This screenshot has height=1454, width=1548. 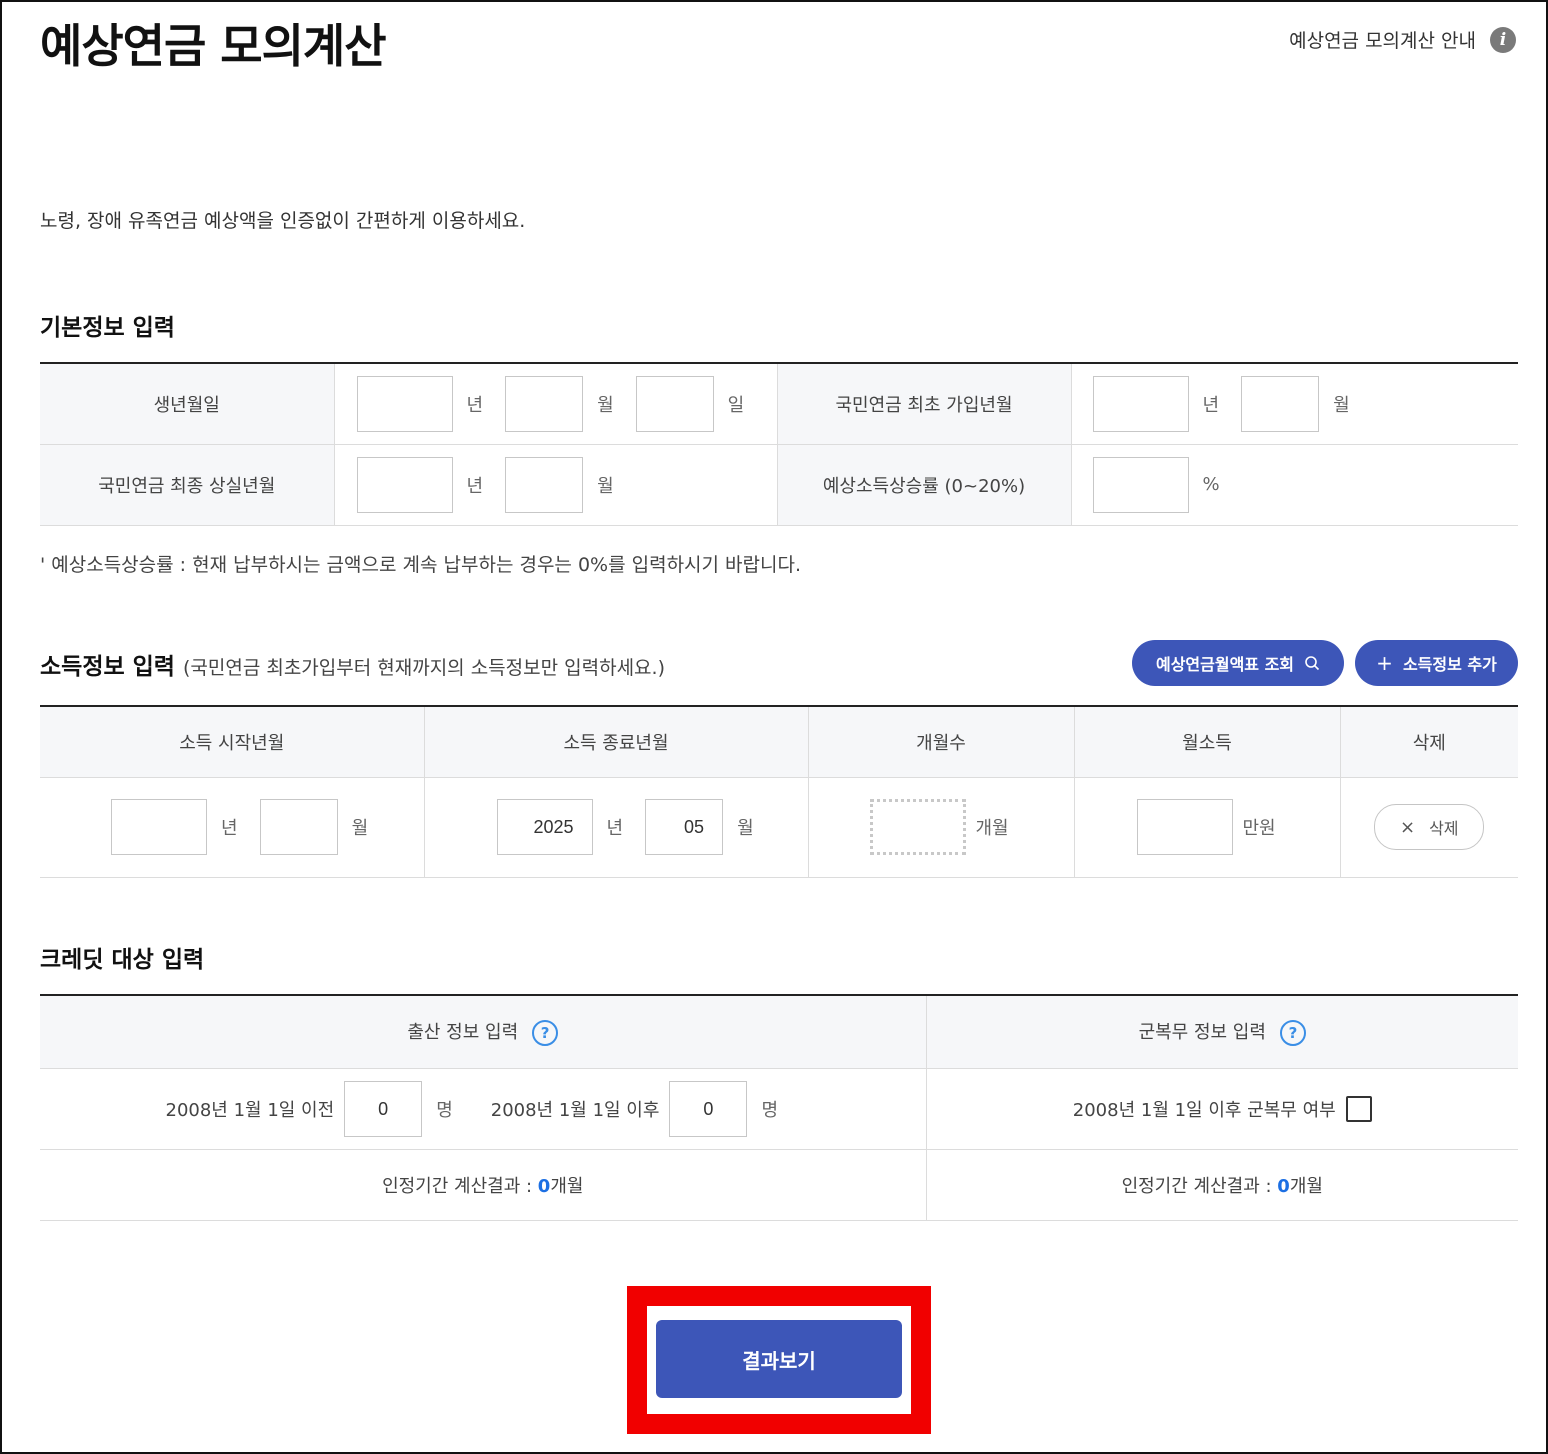 What do you see at coordinates (992, 828) in the screenshot?
I see `unit-months: 개월` at bounding box center [992, 828].